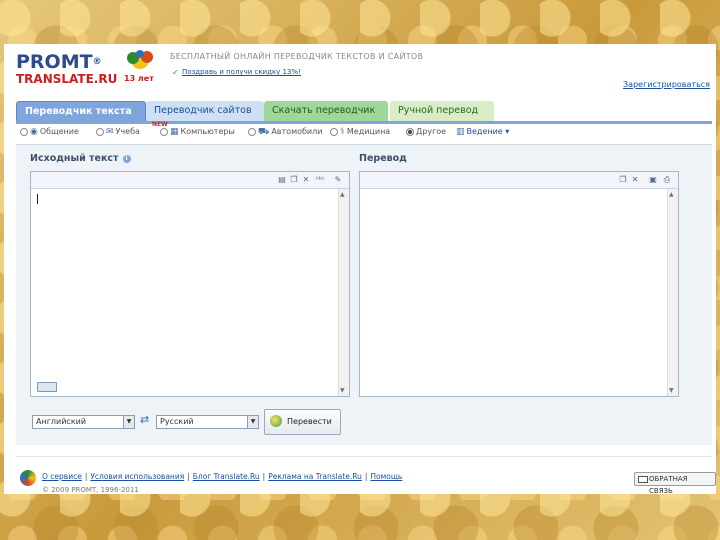  I want to click on target-label: Перевод, so click(383, 158).